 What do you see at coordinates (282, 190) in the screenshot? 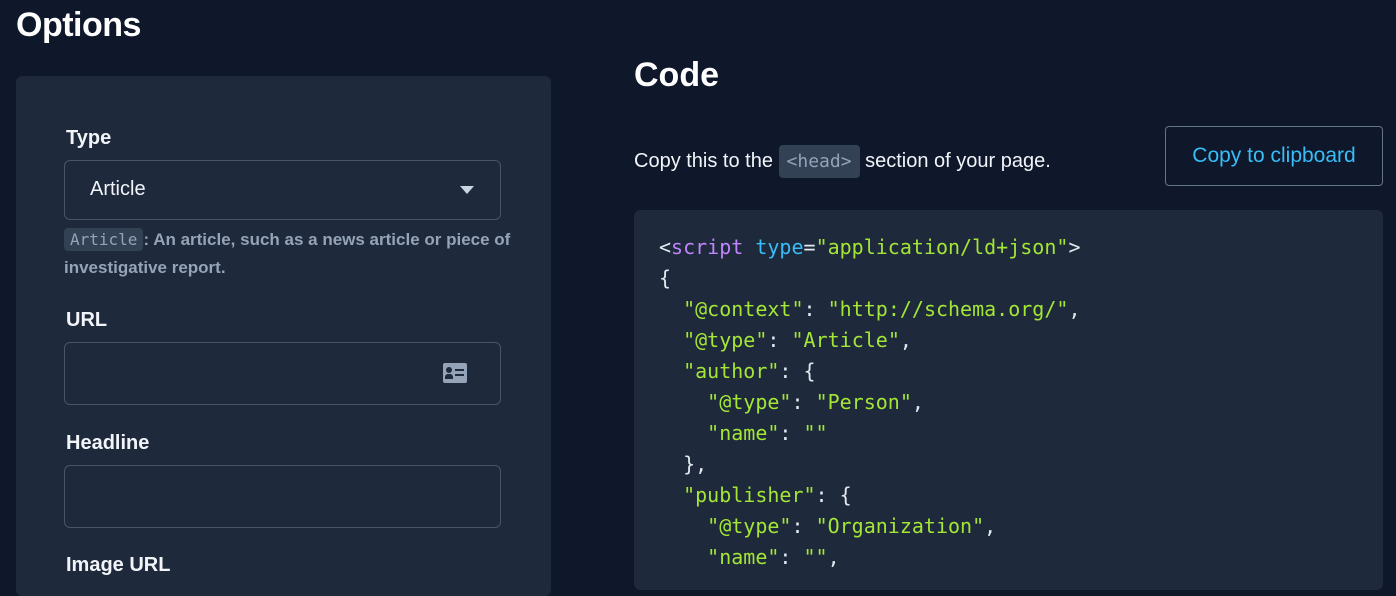
I see `type-select: Article` at bounding box center [282, 190].